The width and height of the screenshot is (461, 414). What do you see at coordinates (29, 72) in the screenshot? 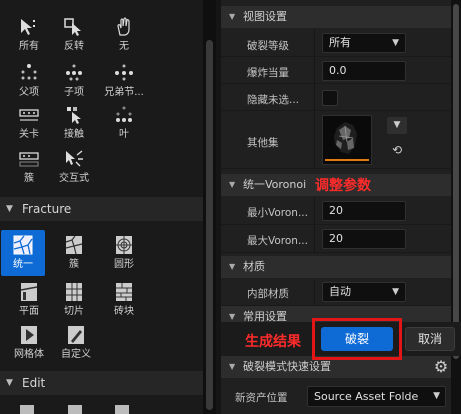
I see `parent-icon` at bounding box center [29, 72].